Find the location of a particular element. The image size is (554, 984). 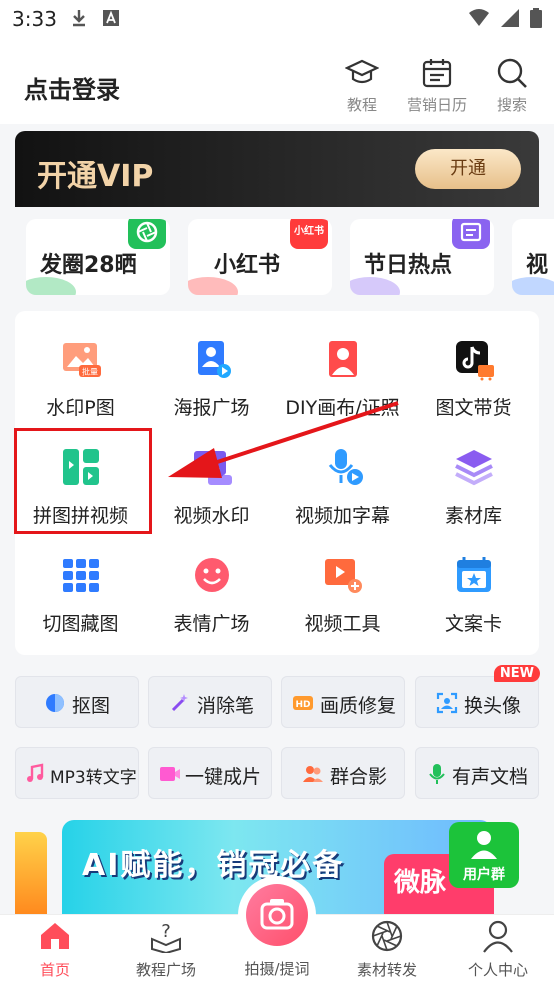

nav-material-forward: 素材转发 is located at coordinates (387, 949).